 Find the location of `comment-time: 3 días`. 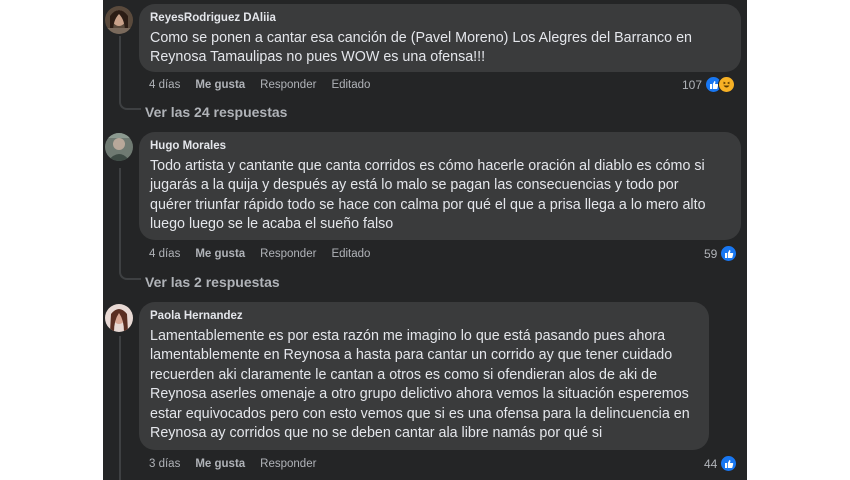

comment-time: 3 días is located at coordinates (164, 464).